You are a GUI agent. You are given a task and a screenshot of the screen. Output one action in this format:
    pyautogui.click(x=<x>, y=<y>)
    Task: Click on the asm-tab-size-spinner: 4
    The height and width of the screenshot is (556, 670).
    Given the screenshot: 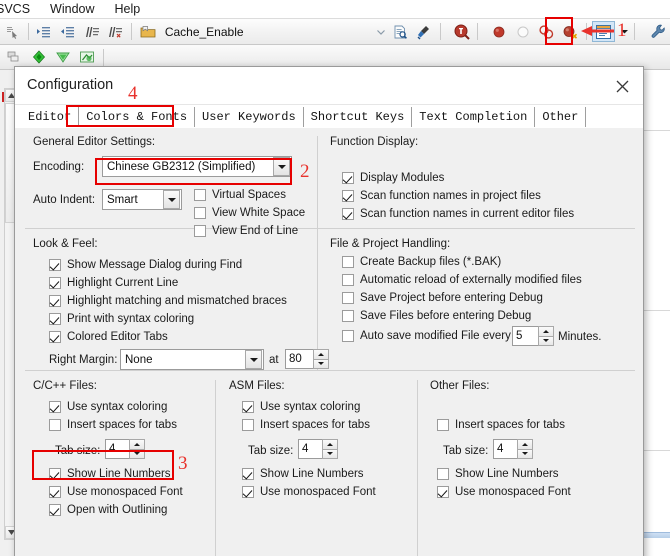 What is the action you would take?
    pyautogui.click(x=318, y=449)
    